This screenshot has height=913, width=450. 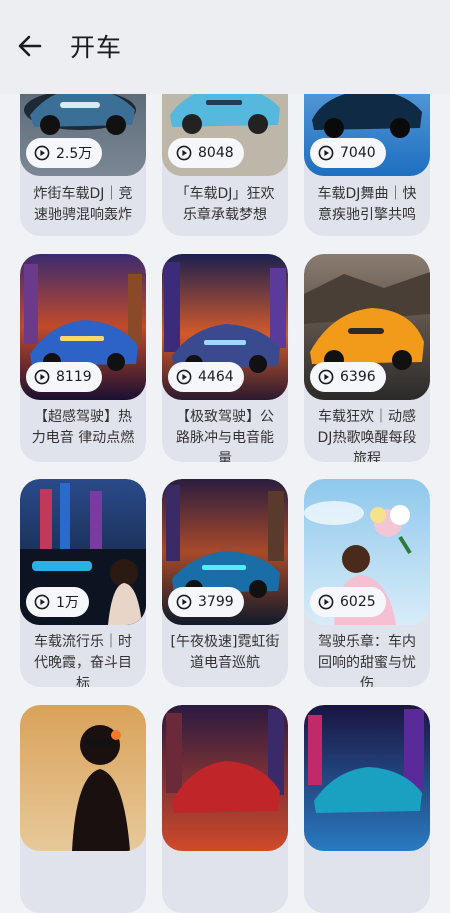 I want to click on playlist-card: 4464 【极致驾驶】公路脉冲与电音能量, so click(x=225, y=358).